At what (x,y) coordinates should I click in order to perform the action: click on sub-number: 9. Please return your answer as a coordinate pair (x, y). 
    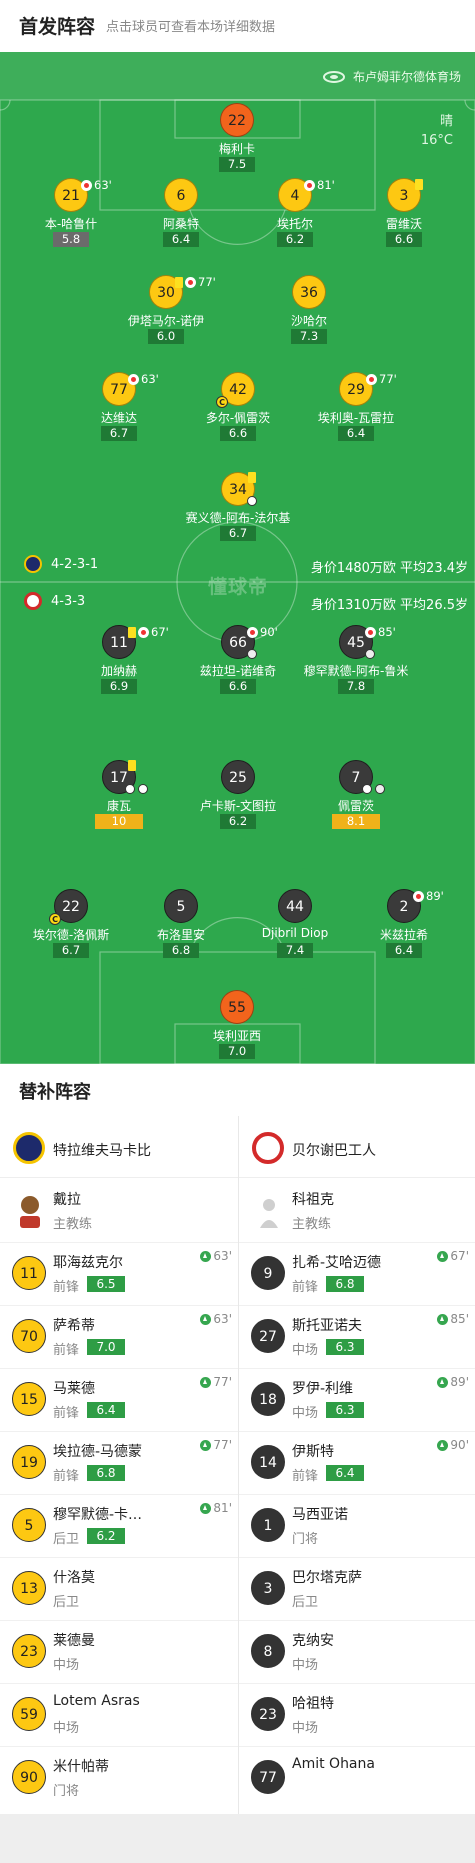
    Looking at the image, I should click on (268, 1273).